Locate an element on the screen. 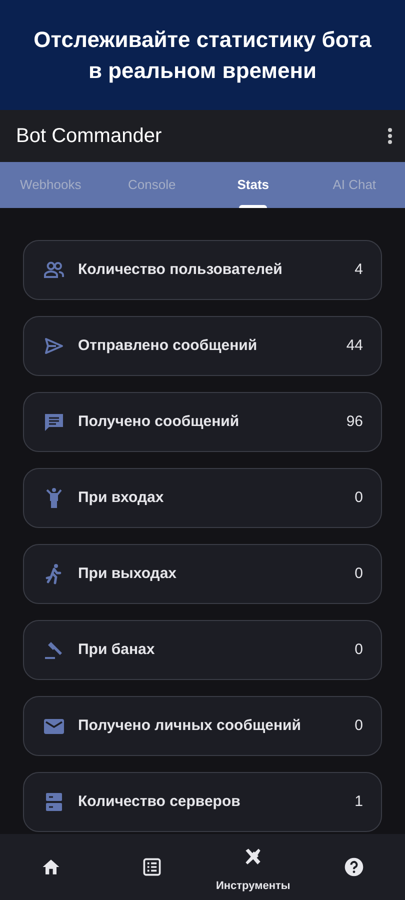  stat-label: Получено личных сообщений is located at coordinates (190, 726).